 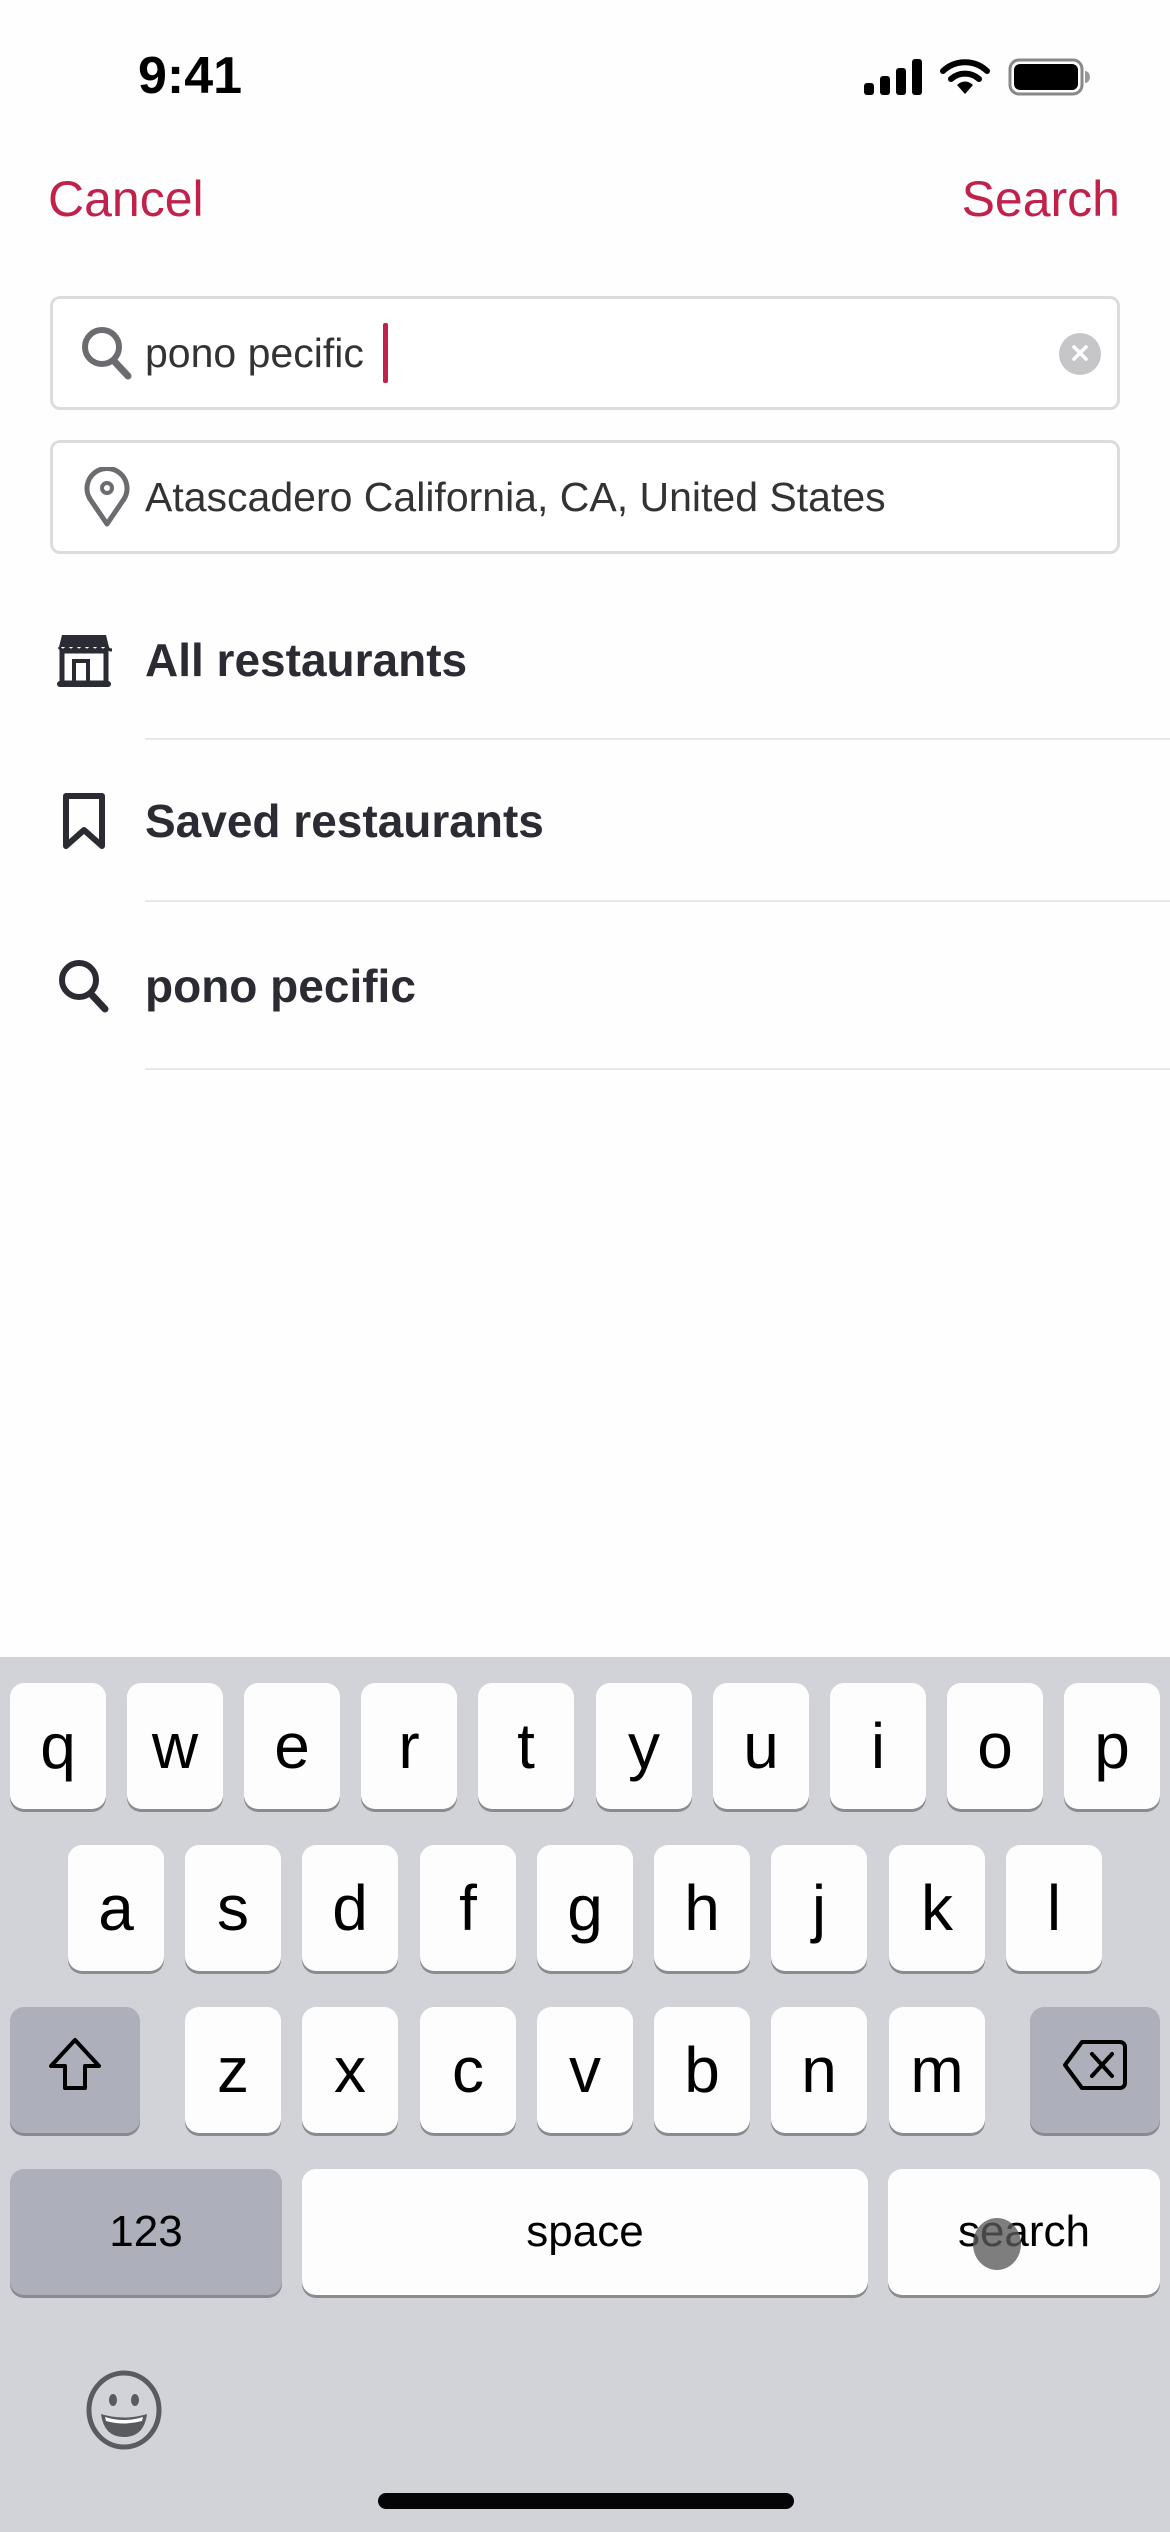 I want to click on key-w: w, so click(x=175, y=1746).